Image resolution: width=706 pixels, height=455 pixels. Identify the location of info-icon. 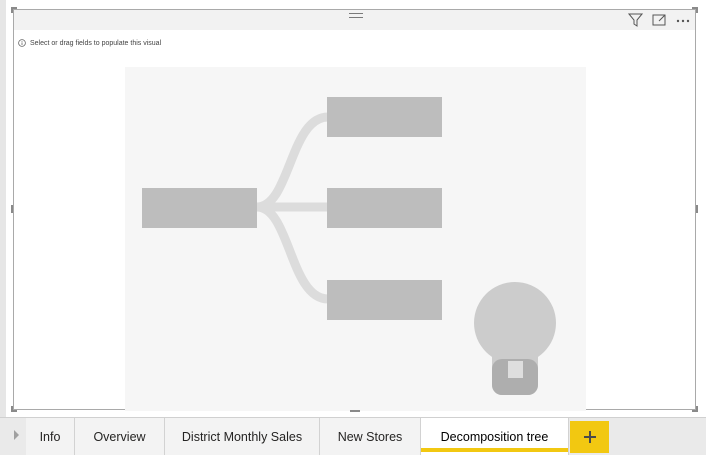
(22, 43).